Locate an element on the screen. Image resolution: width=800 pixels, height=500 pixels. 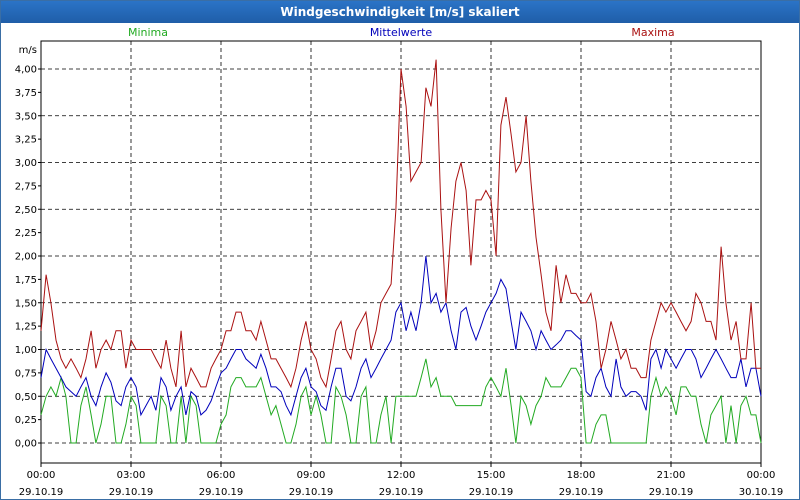
x-tick-time: 18:00 is located at coordinates (581, 475).